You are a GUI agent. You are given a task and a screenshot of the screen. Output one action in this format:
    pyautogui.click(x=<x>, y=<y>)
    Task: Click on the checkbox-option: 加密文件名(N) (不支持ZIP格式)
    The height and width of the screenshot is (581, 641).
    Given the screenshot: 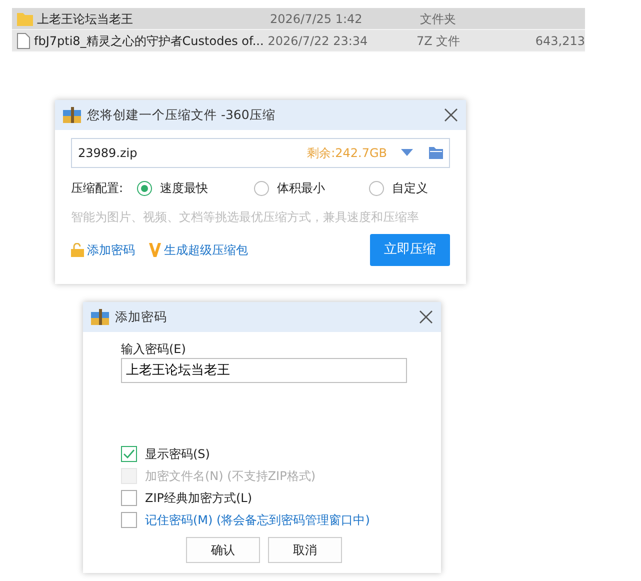 What is the action you would take?
    pyautogui.click(x=281, y=476)
    